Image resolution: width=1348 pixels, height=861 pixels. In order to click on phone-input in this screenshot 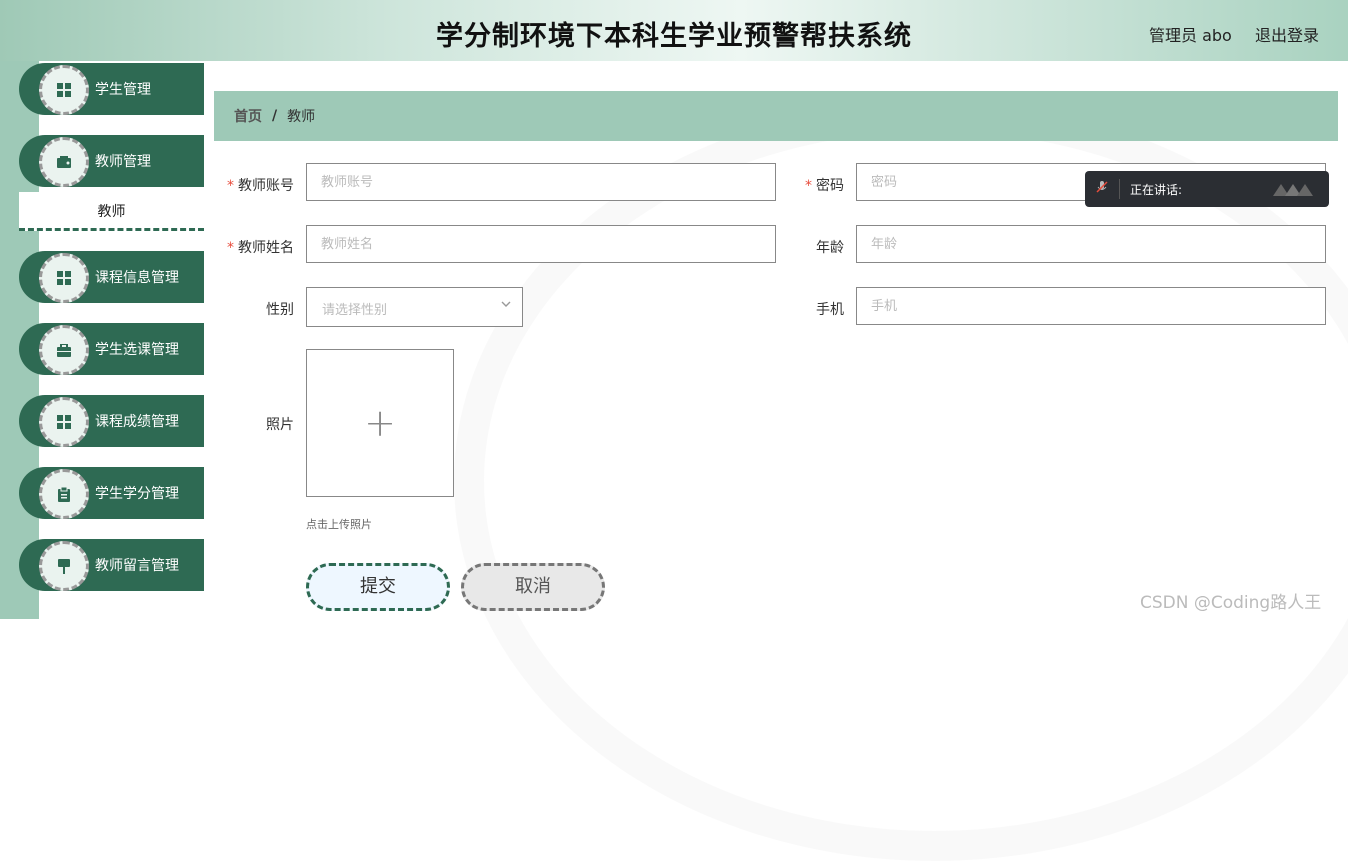, I will do `click(1091, 306)`.